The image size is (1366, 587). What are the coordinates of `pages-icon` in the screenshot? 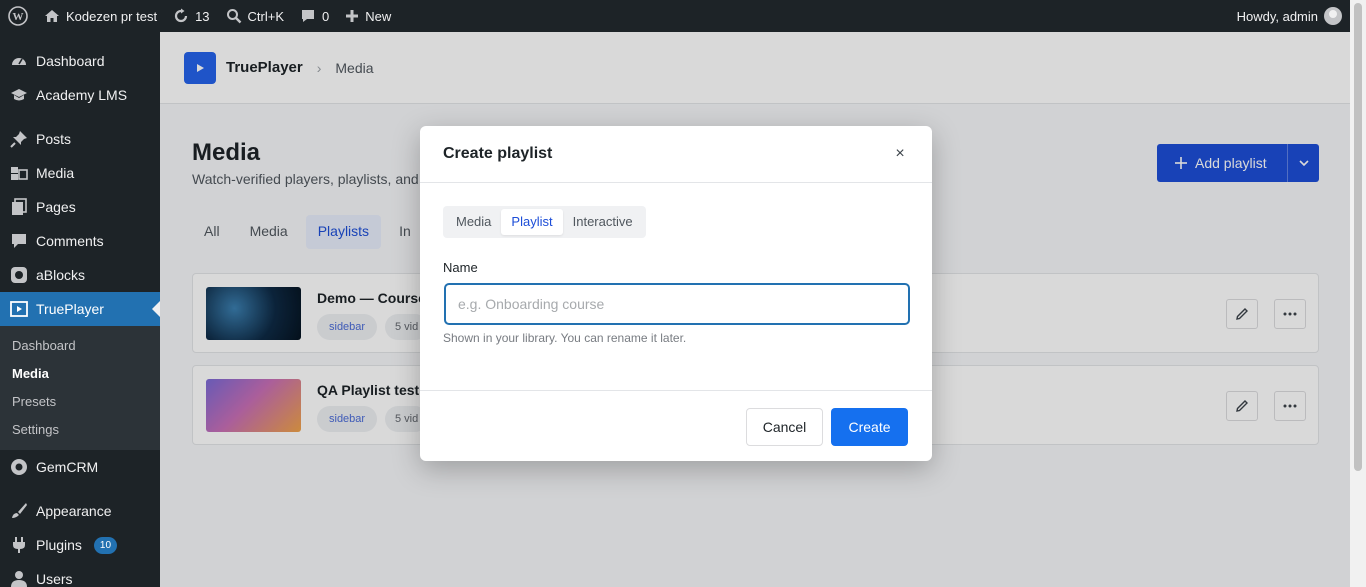 It's located at (19, 207).